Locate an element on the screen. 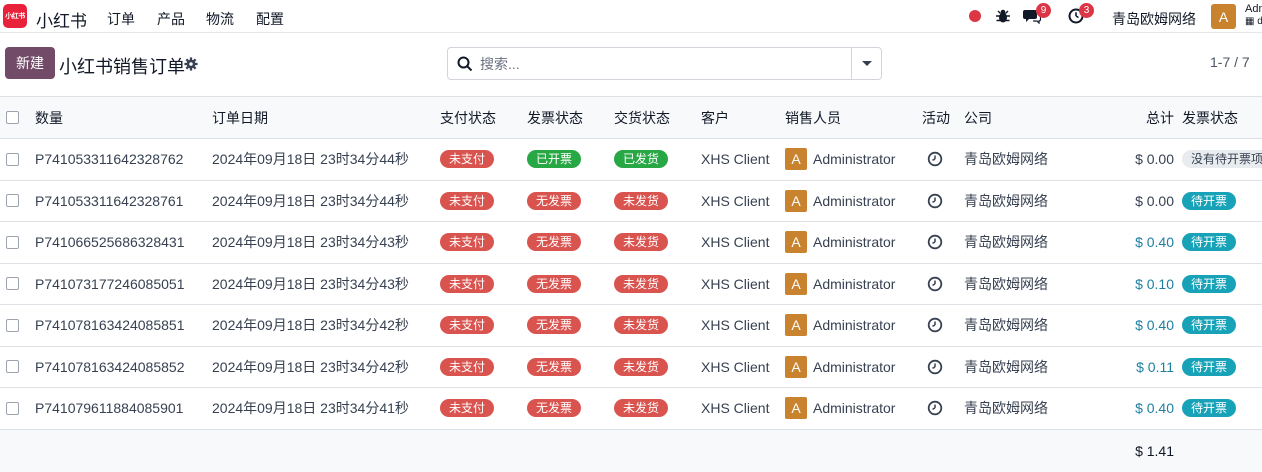  search-icon is located at coordinates (465, 64).